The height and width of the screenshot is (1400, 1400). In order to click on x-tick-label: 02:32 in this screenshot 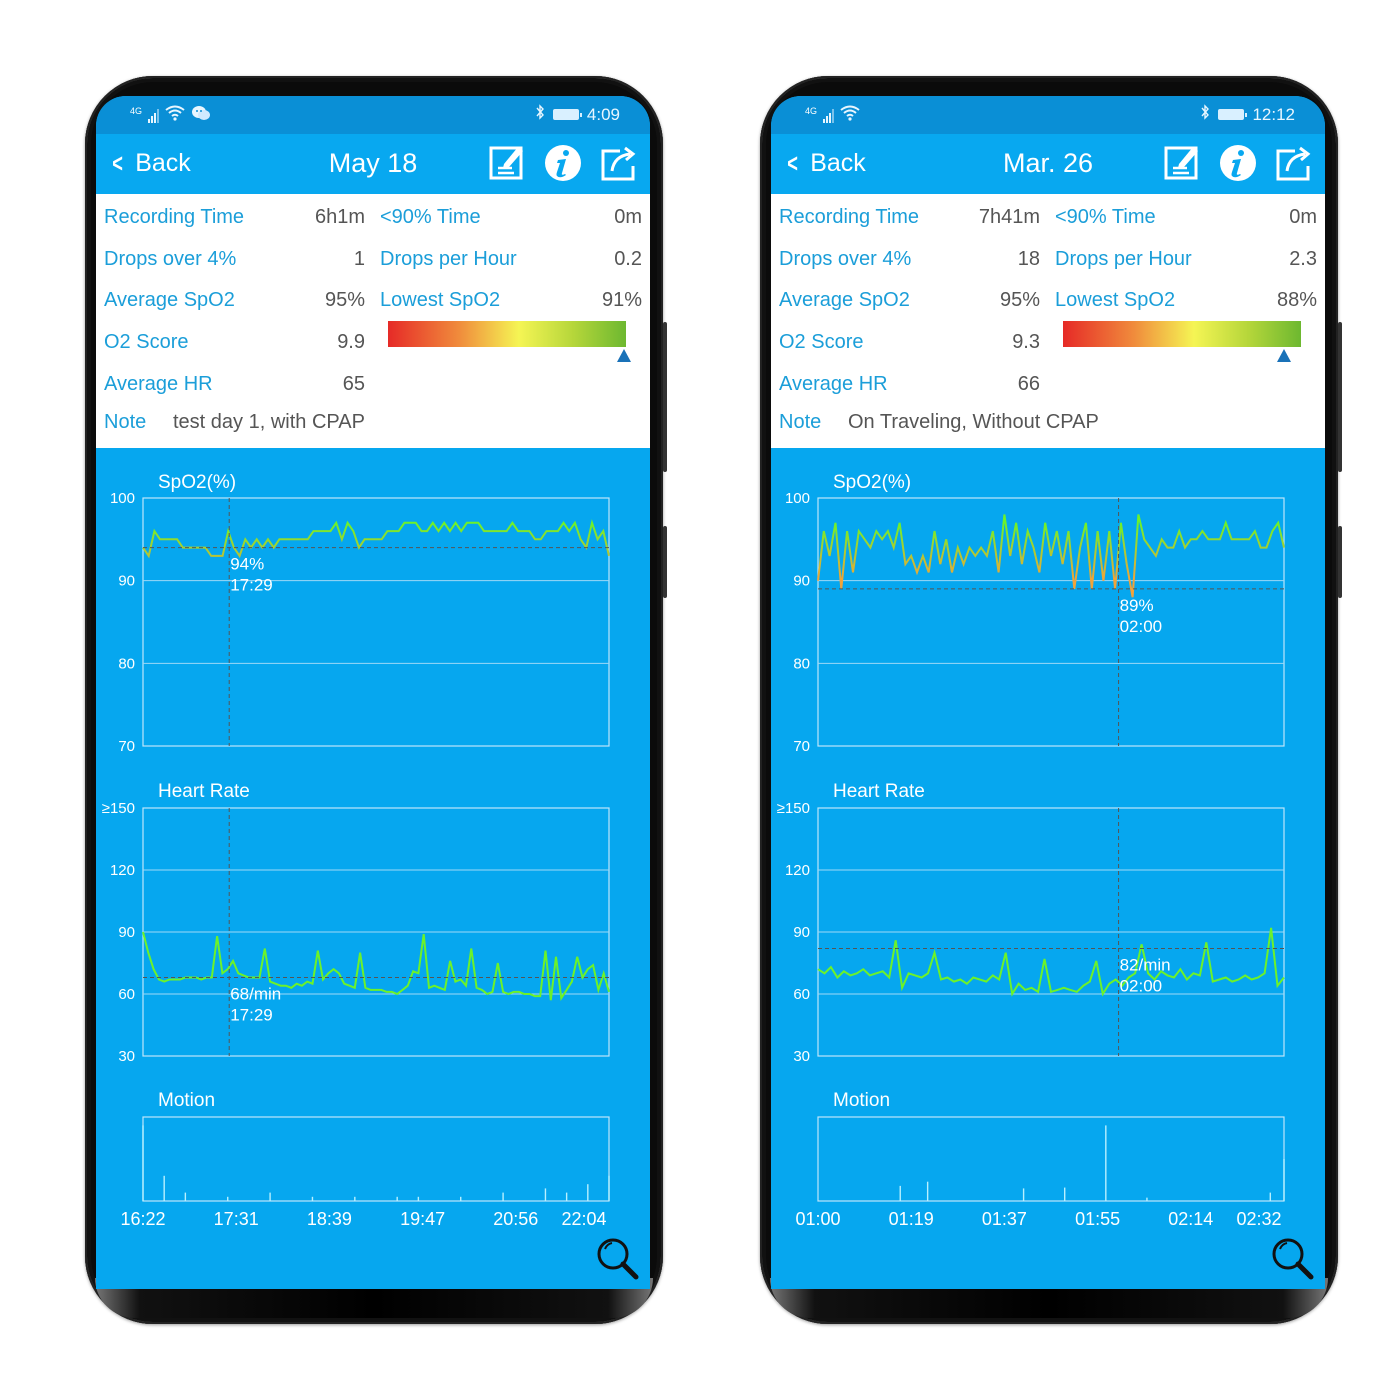, I will do `click(1258, 1219)`.